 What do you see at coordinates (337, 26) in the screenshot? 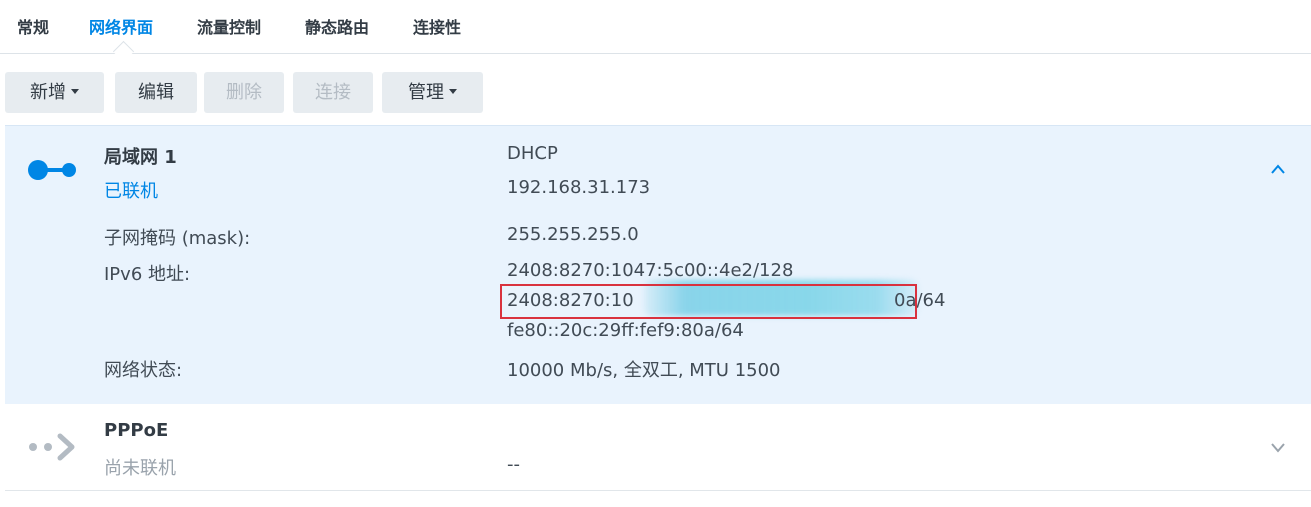
I see `tab-static-route: 静态路由` at bounding box center [337, 26].